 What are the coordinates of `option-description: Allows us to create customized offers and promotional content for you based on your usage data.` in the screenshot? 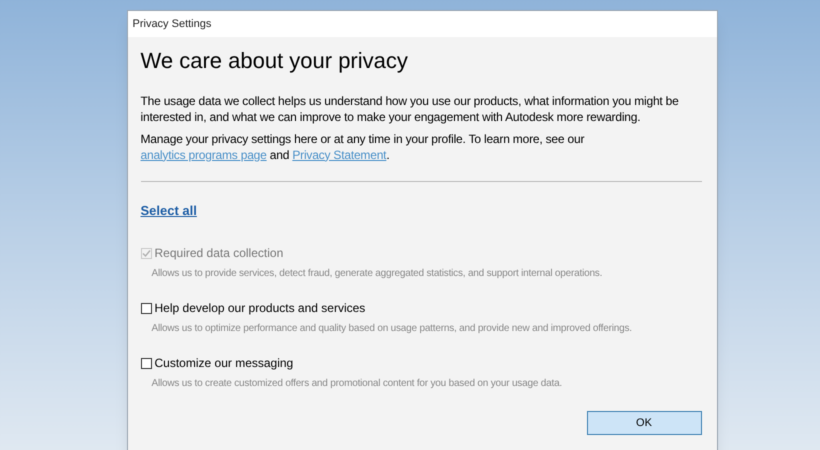 It's located at (358, 384).